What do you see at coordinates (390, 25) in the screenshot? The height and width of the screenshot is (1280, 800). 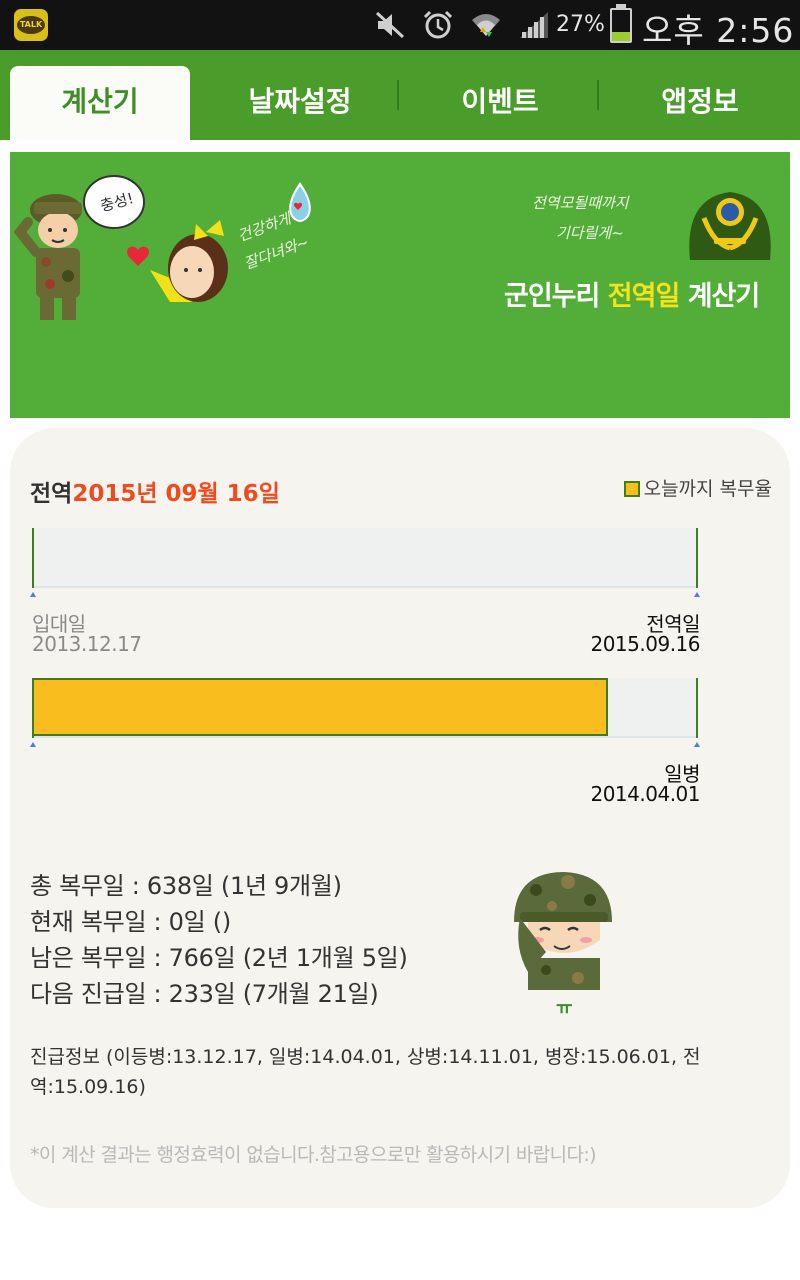 I see `mute-icon` at bounding box center [390, 25].